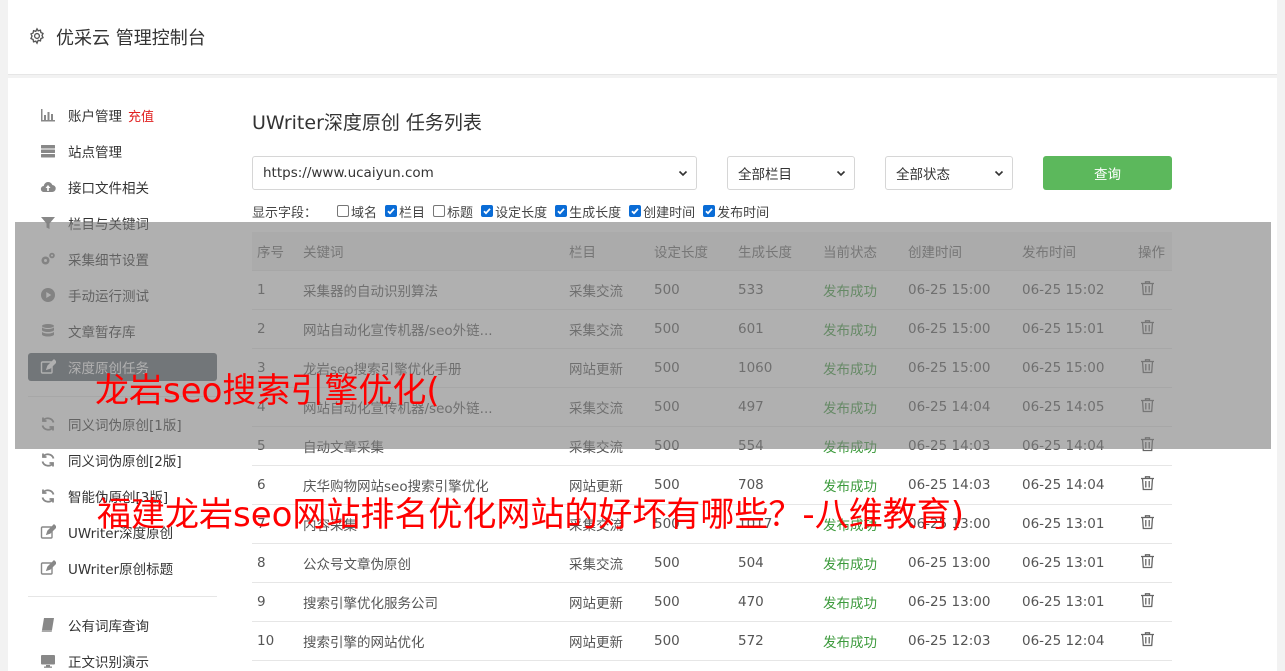 The height and width of the screenshot is (671, 1285). What do you see at coordinates (122, 187) in the screenshot?
I see `sidebar-item-interface: 接口文件相关` at bounding box center [122, 187].